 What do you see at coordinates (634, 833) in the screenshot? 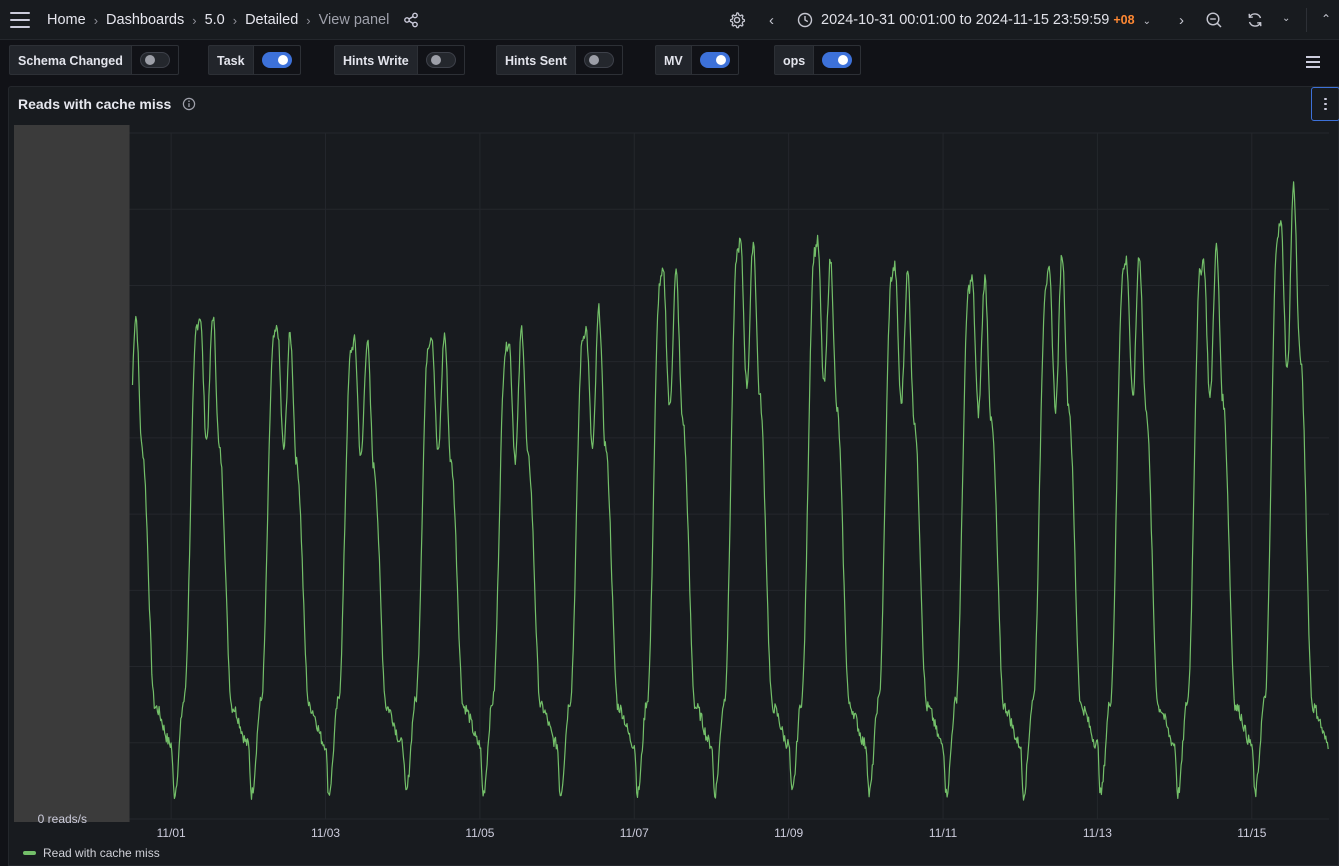
I see `x-tick-label: 11/07` at bounding box center [634, 833].